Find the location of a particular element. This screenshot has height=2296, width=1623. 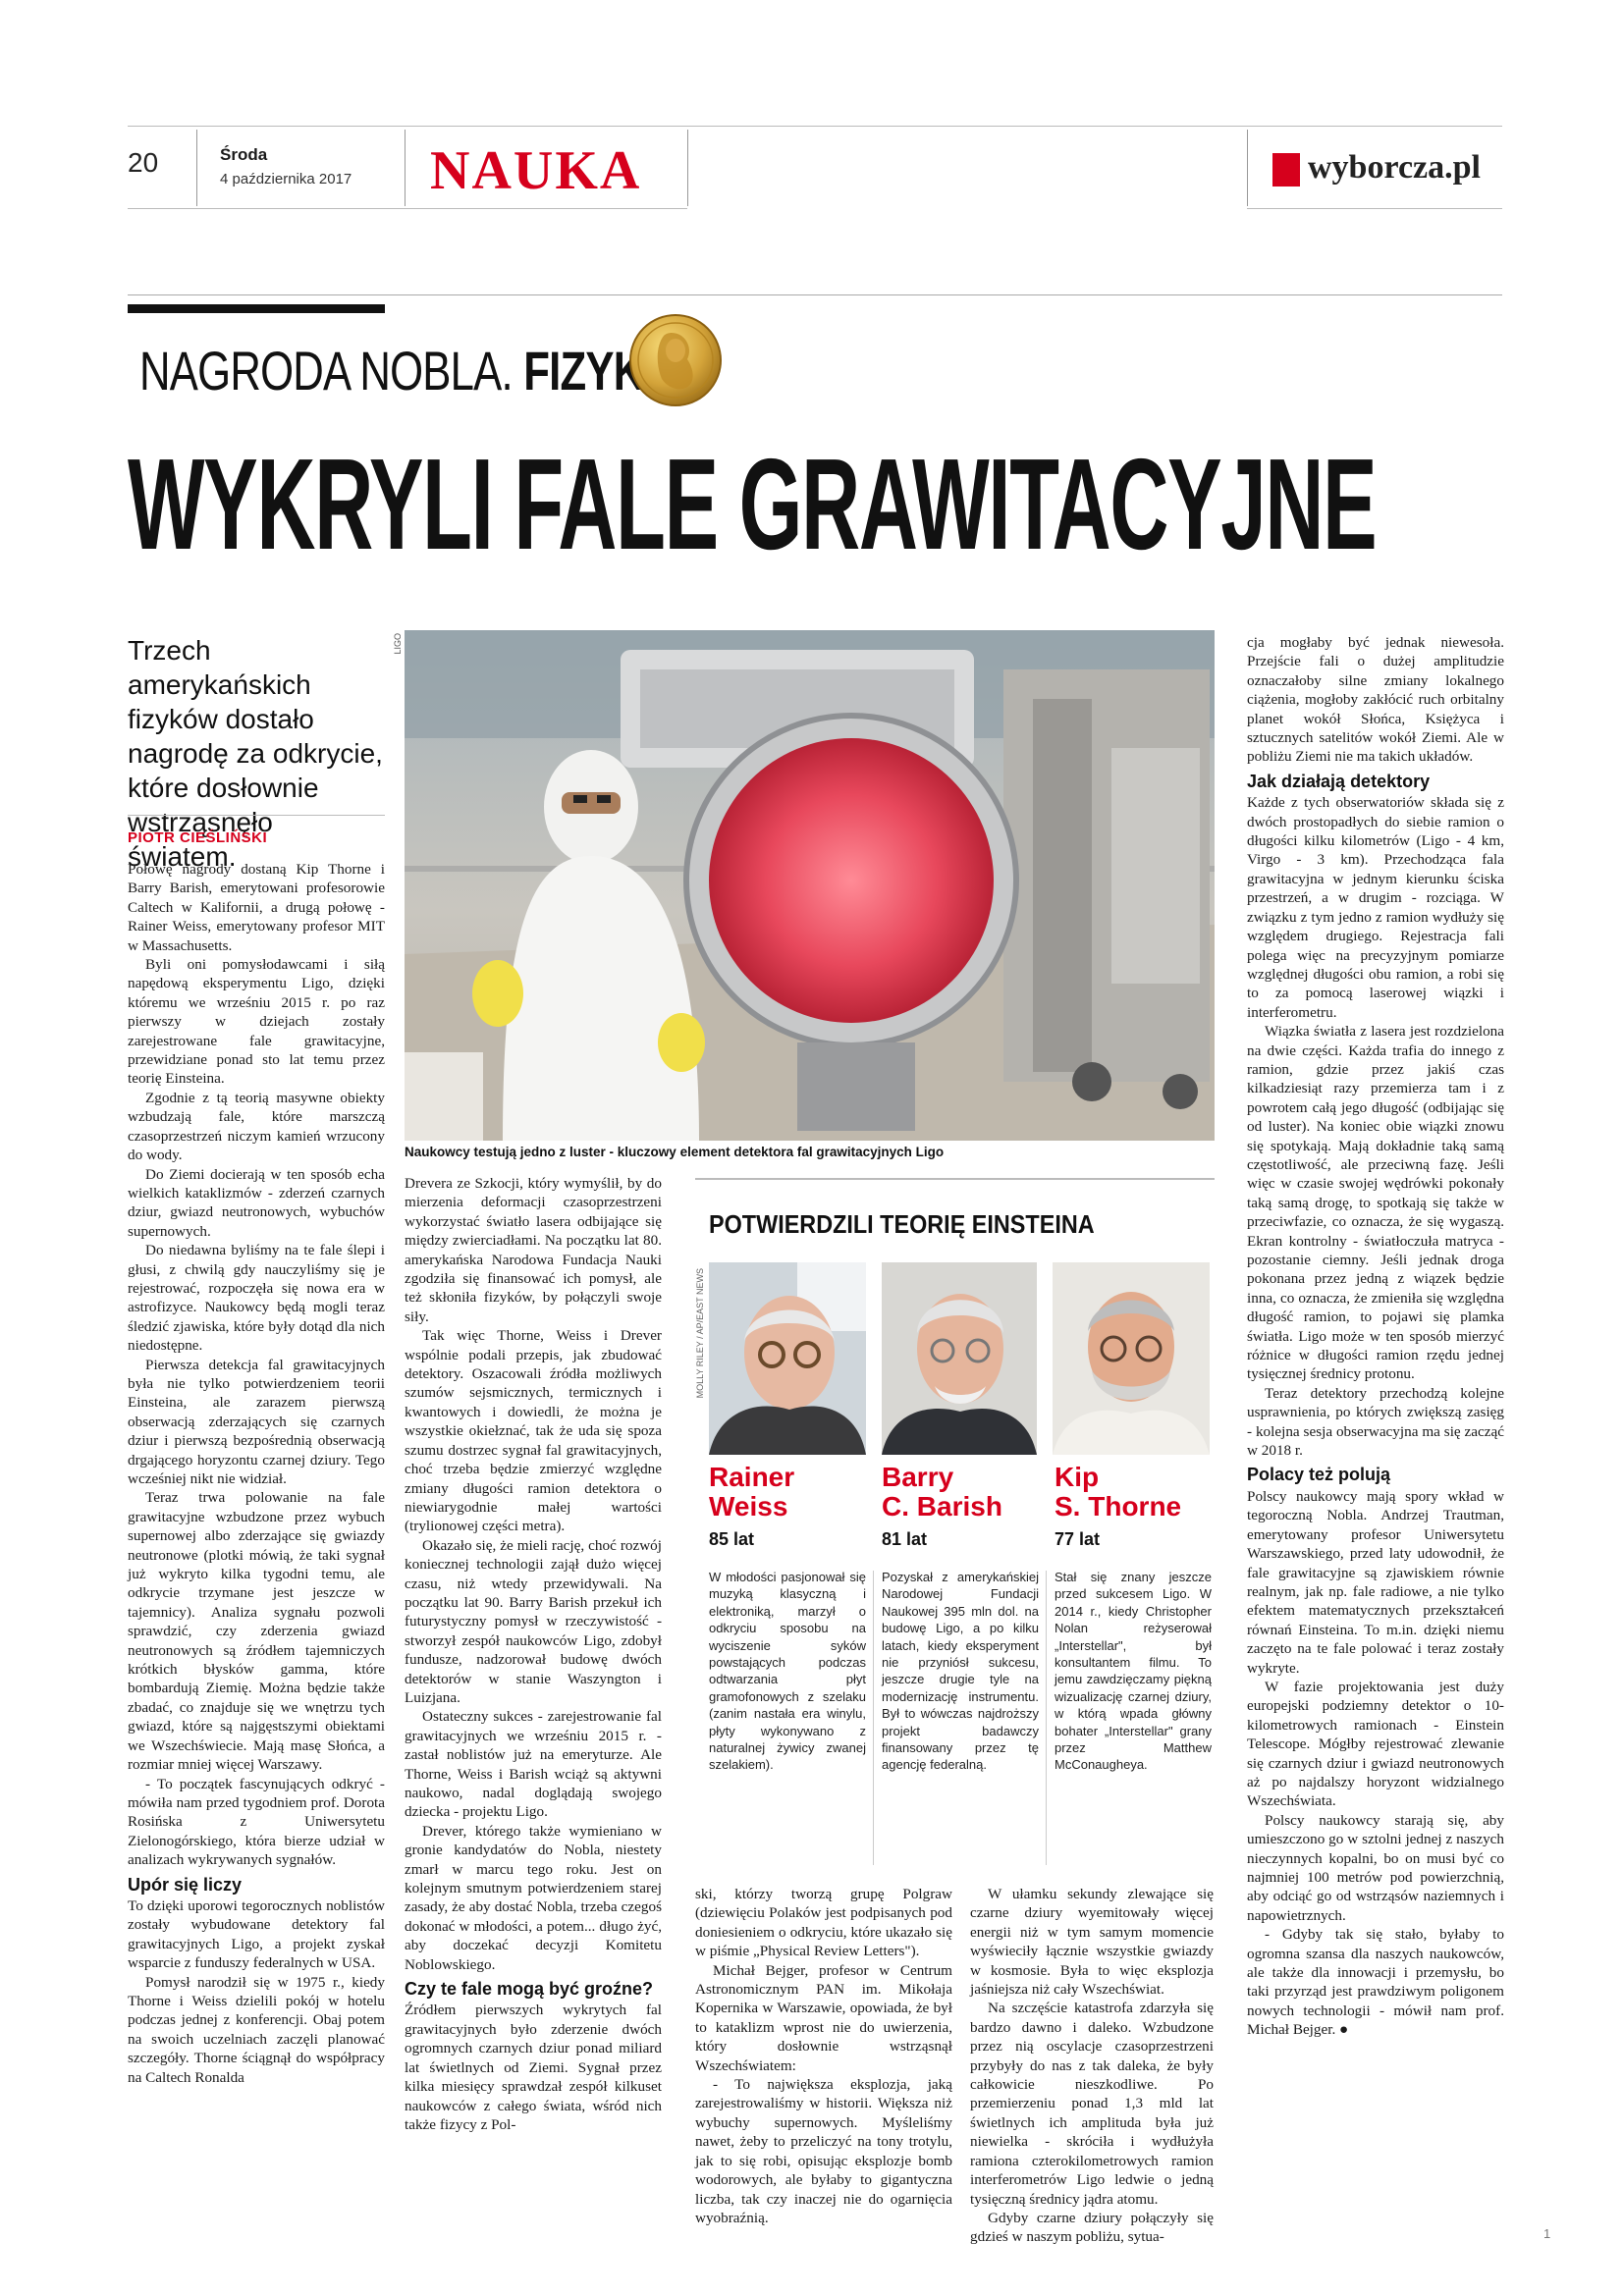

photo-credit: LIGO is located at coordinates (398, 644).